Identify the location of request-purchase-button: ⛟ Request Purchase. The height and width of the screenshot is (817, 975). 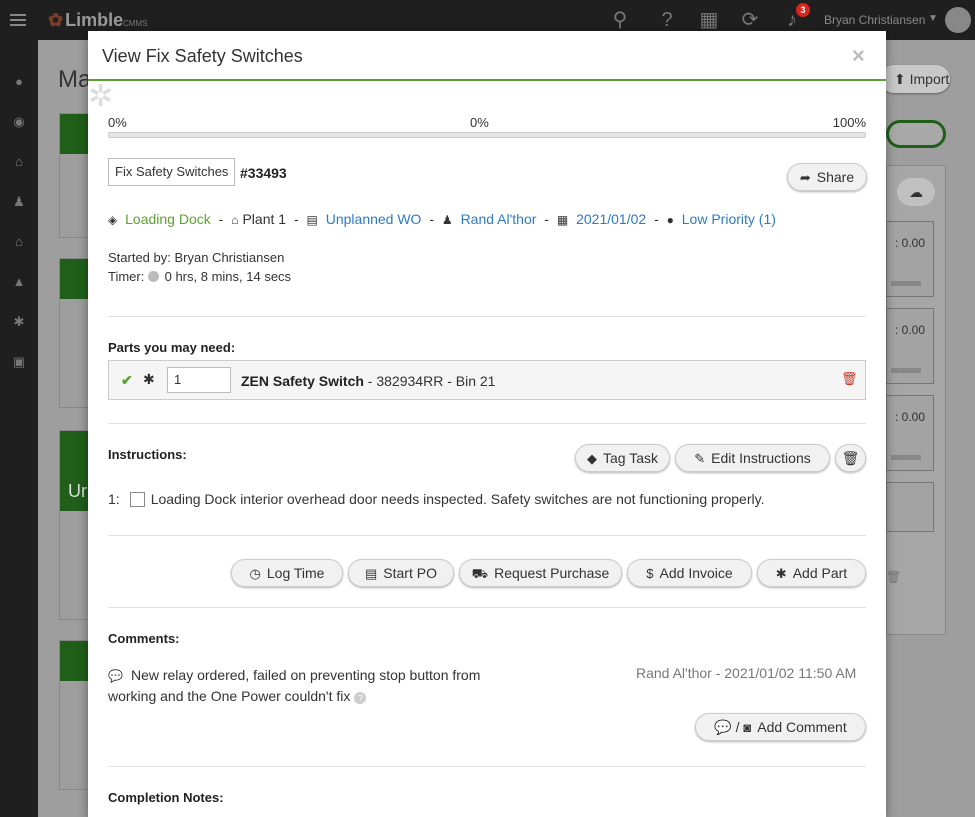
(540, 573).